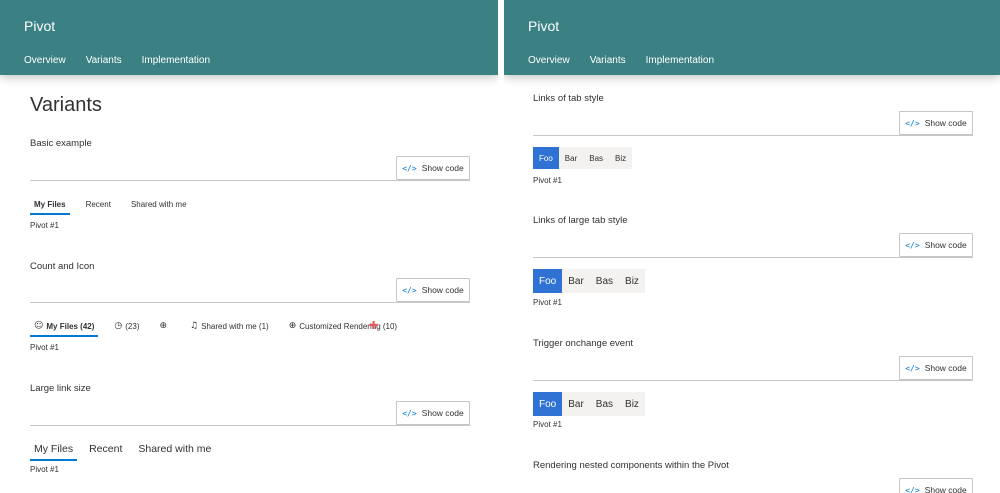  What do you see at coordinates (374, 326) in the screenshot?
I see `cursor-icon: ✚` at bounding box center [374, 326].